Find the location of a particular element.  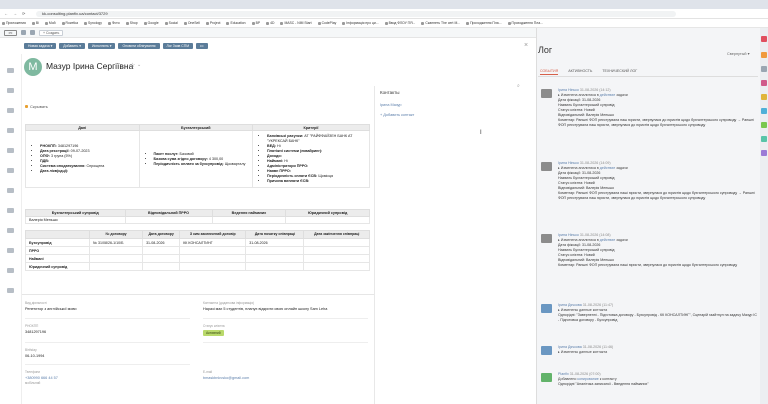

apps-icon is located at coordinates (764, 153).